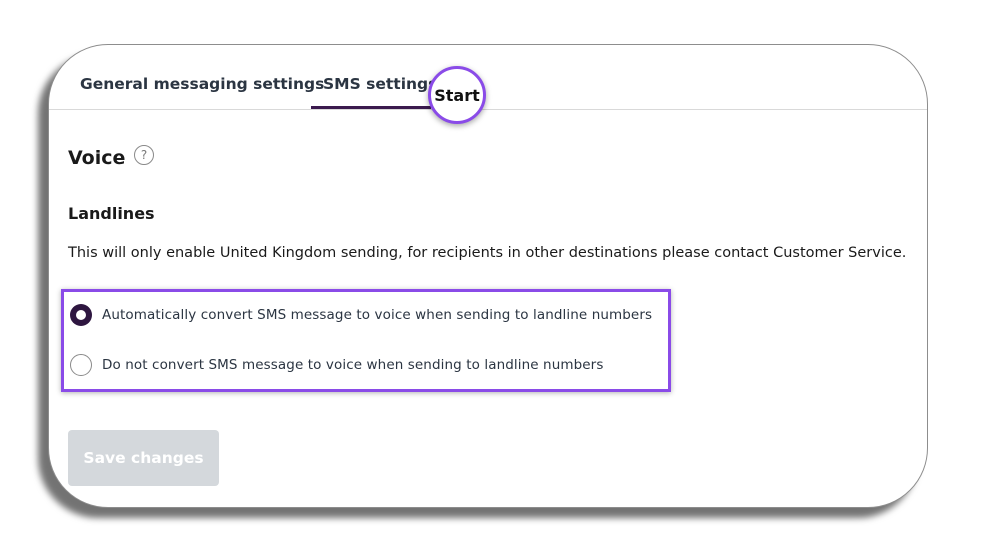 This screenshot has height=555, width=985. I want to click on save-changes-button: Save changes, so click(143, 458).